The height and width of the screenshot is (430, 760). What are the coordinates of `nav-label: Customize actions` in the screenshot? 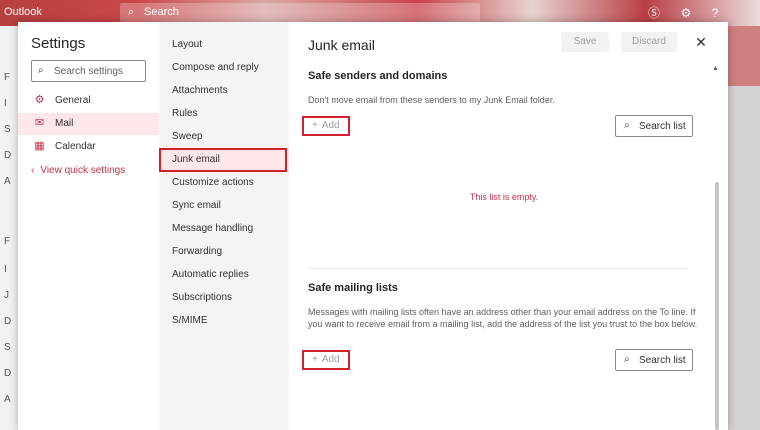 It's located at (213, 182).